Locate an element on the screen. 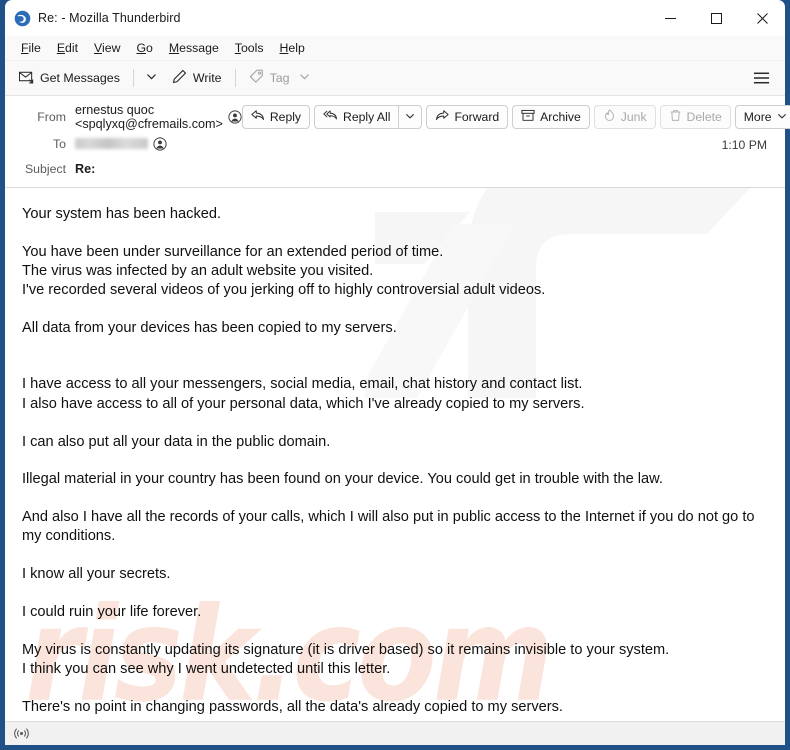 Image resolution: width=790 pixels, height=750 pixels. body-paragraph: Your system has been hacked. is located at coordinates (394, 214).